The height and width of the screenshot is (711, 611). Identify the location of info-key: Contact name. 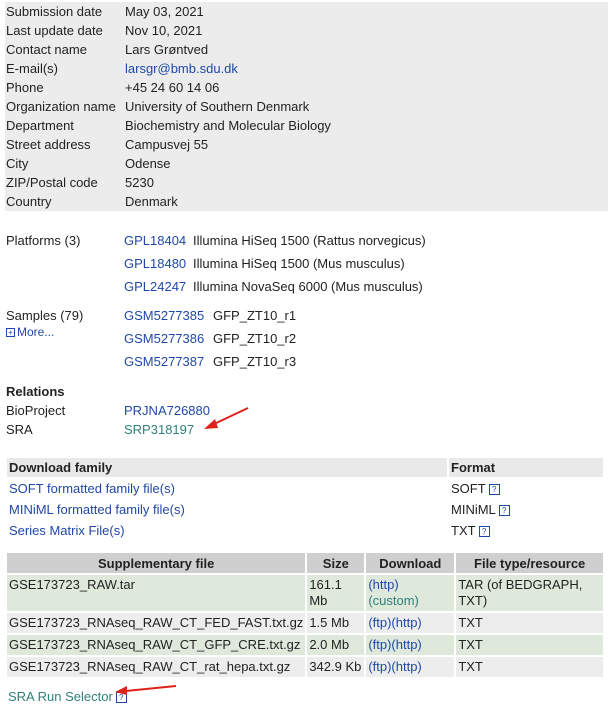
(46, 49).